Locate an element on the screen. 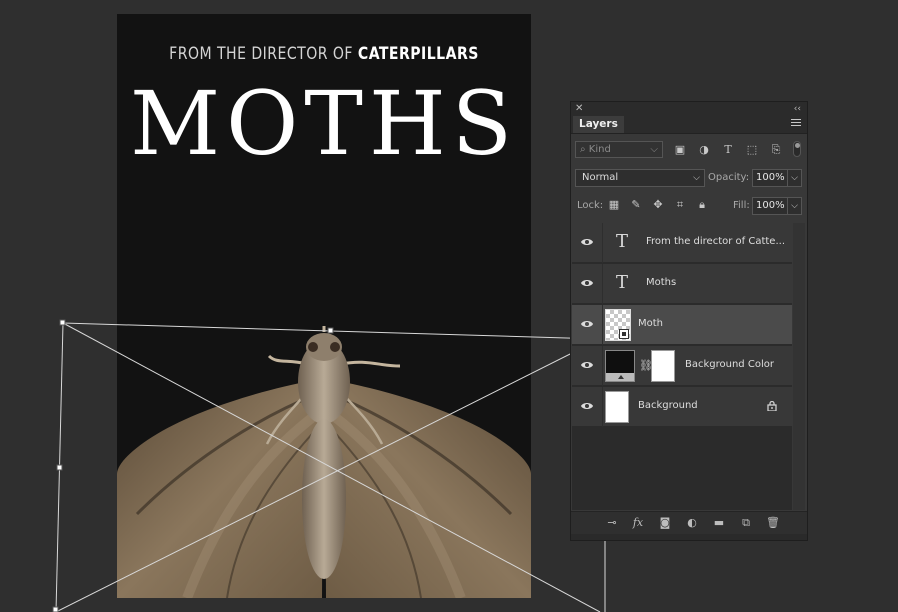 The height and width of the screenshot is (612, 898). layer-name: Moths is located at coordinates (661, 282).